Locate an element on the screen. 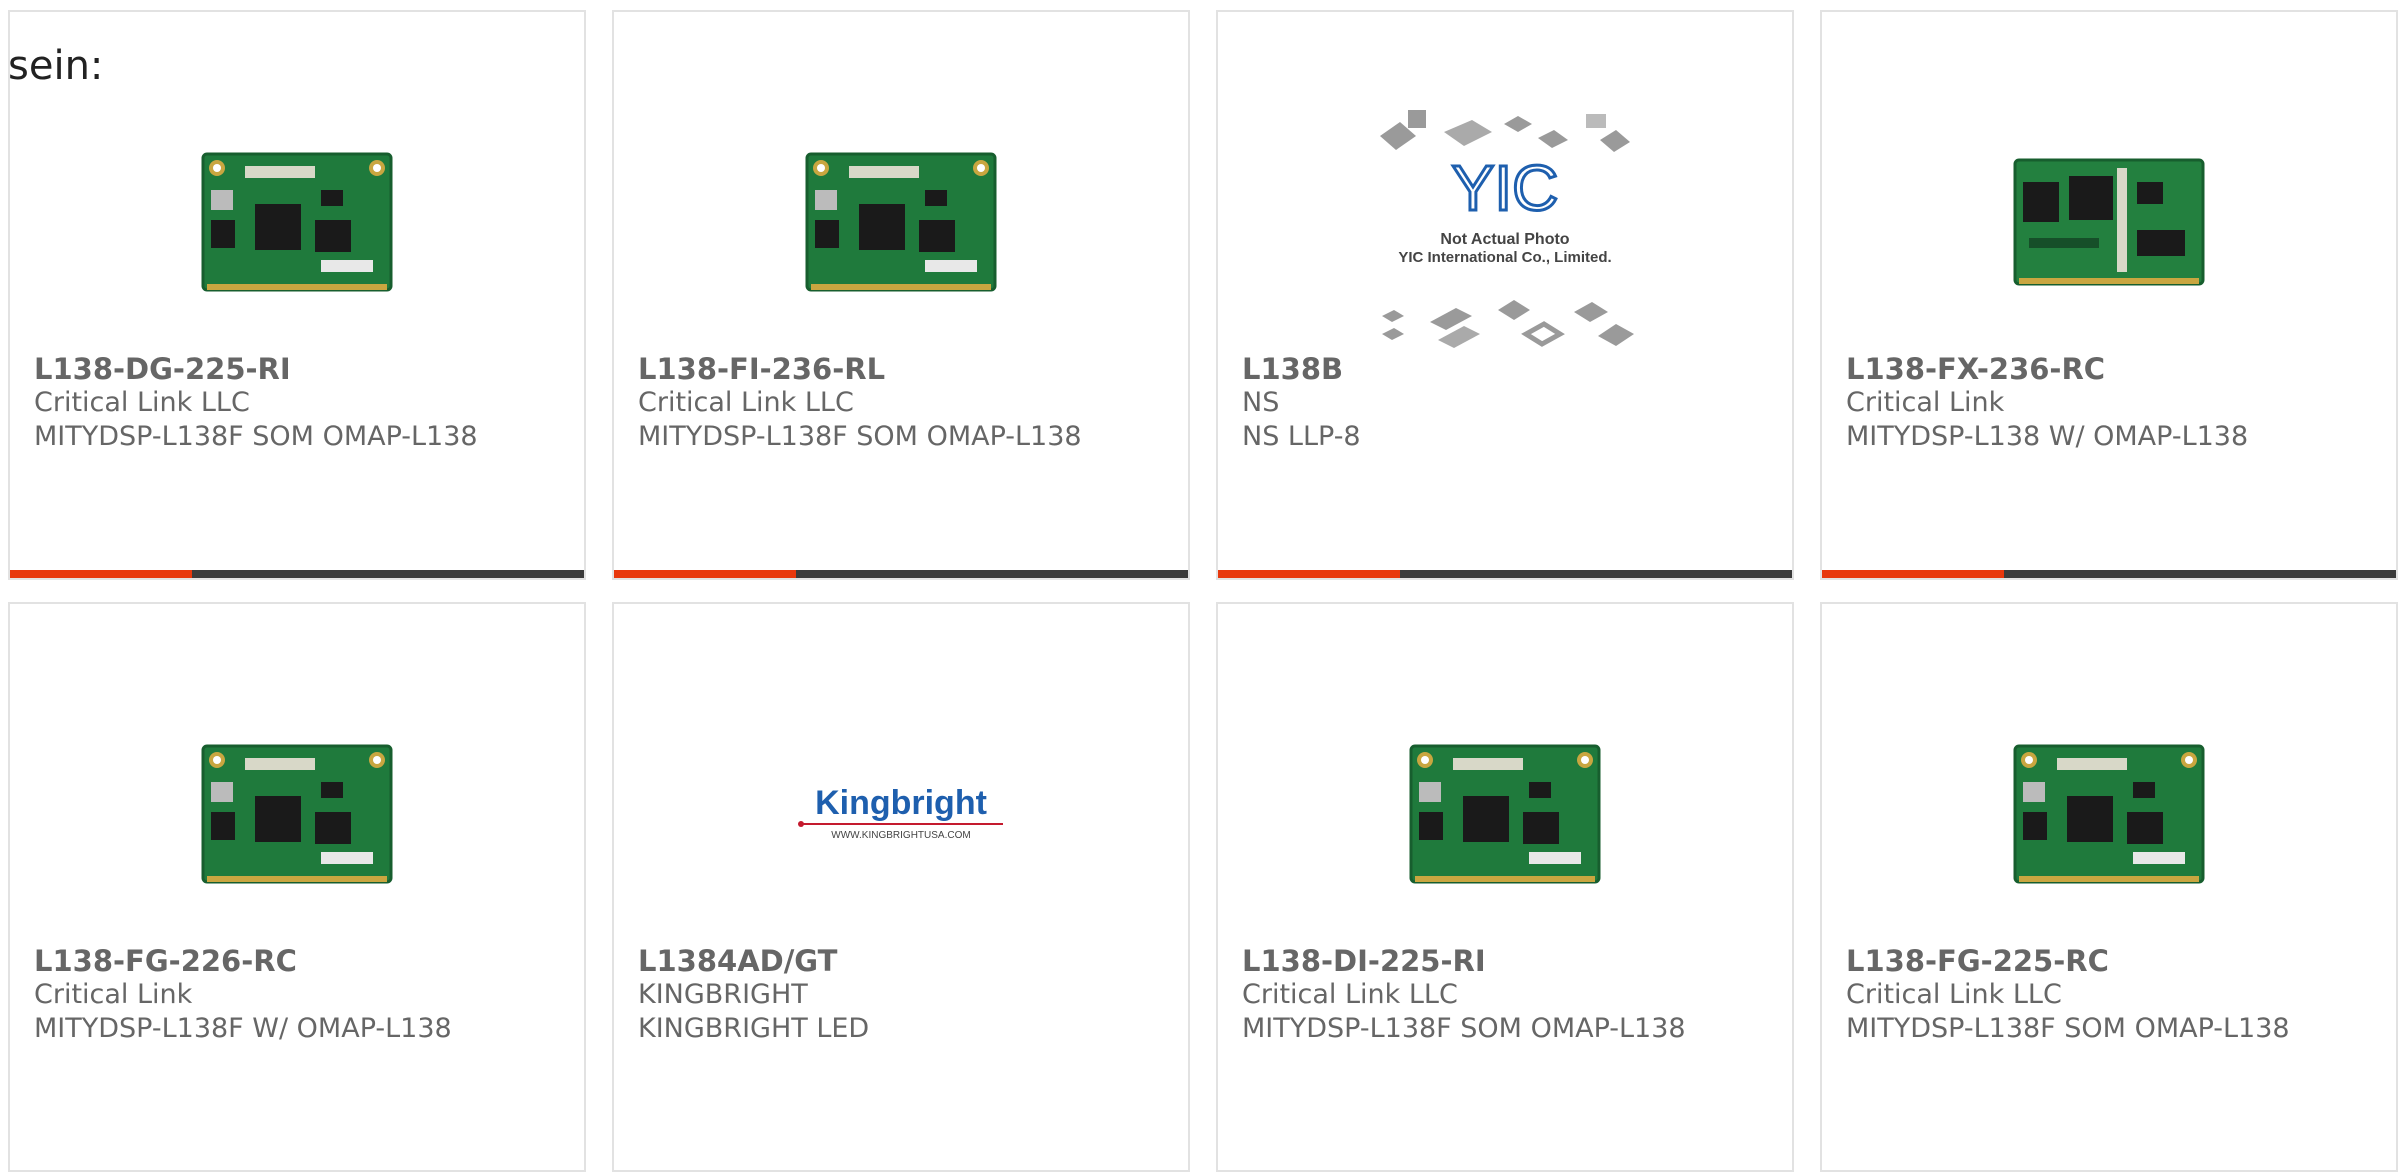  part-number: L138-DI-225-RI is located at coordinates (1364, 961).